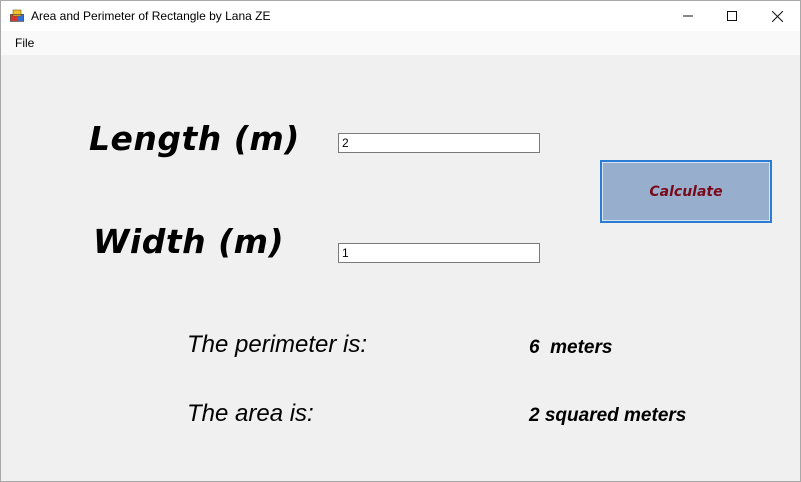 The image size is (801, 482). What do you see at coordinates (24, 43) in the screenshot?
I see `menu-file: File` at bounding box center [24, 43].